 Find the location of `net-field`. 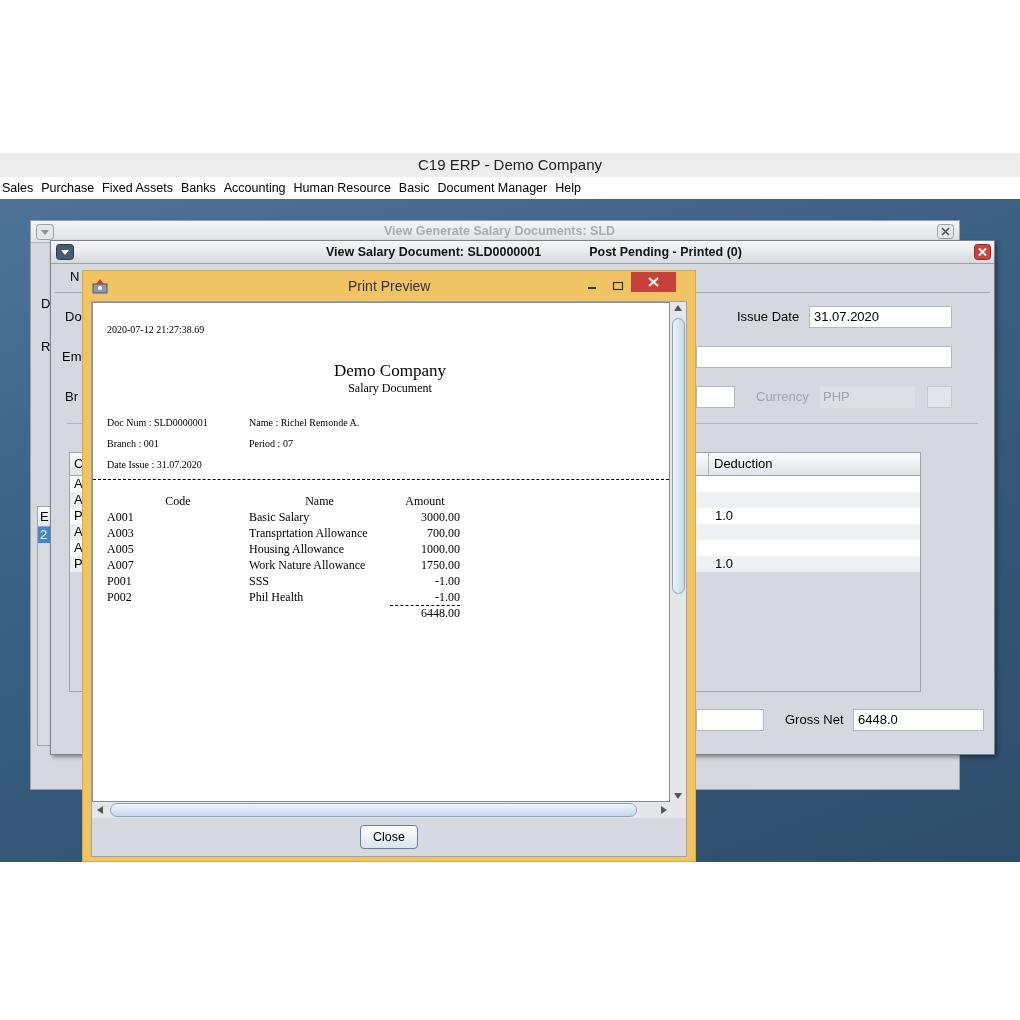

net-field is located at coordinates (730, 720).